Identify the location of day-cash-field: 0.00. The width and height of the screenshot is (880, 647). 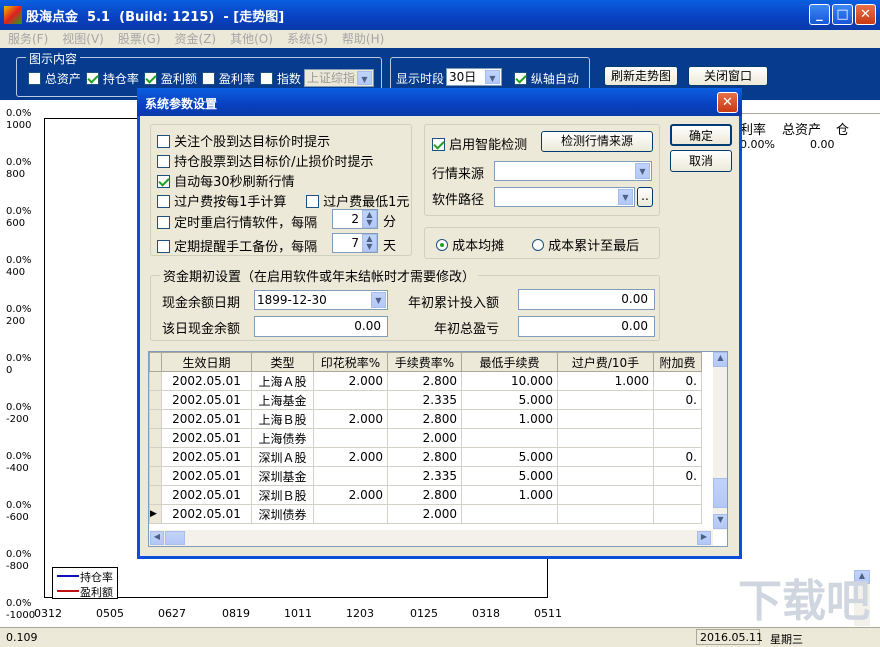
(321, 326).